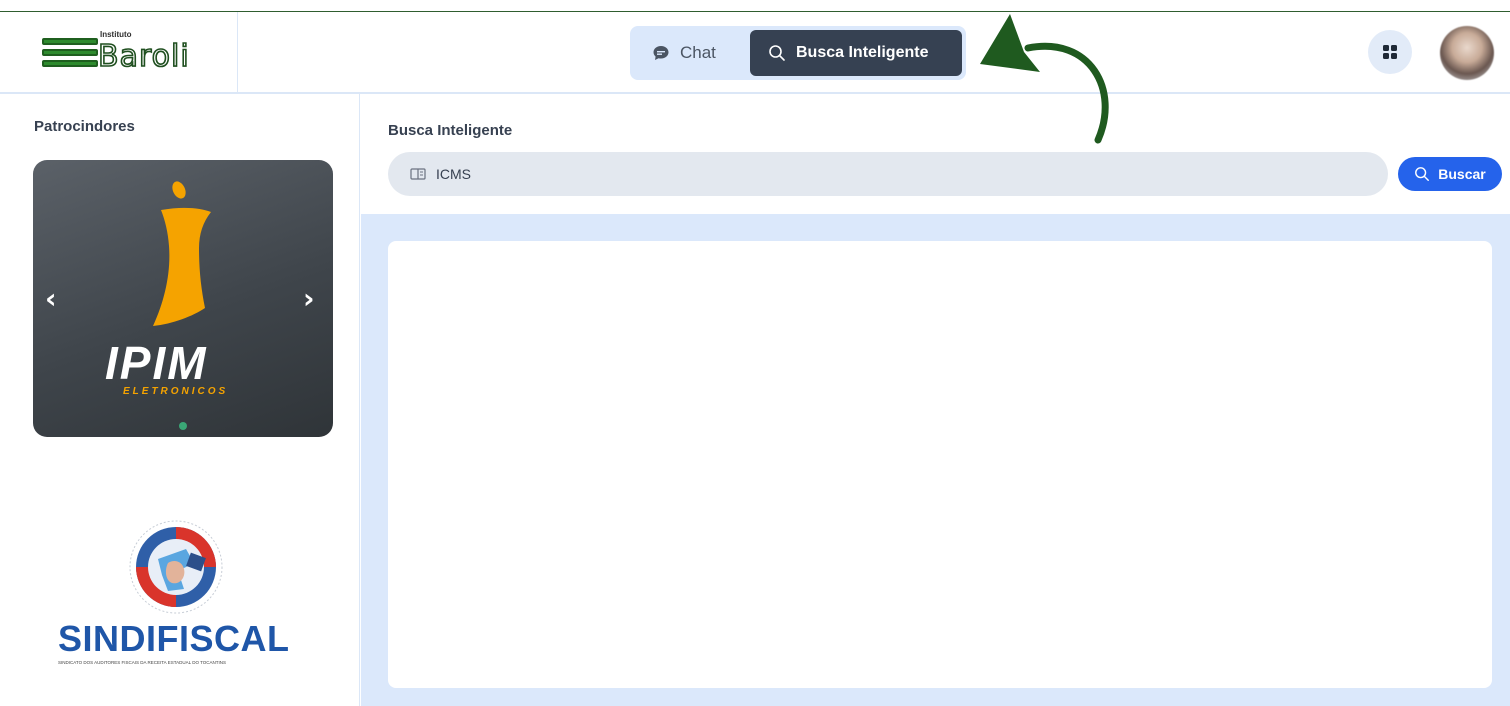 This screenshot has height=706, width=1510. I want to click on search-input, so click(886, 174).